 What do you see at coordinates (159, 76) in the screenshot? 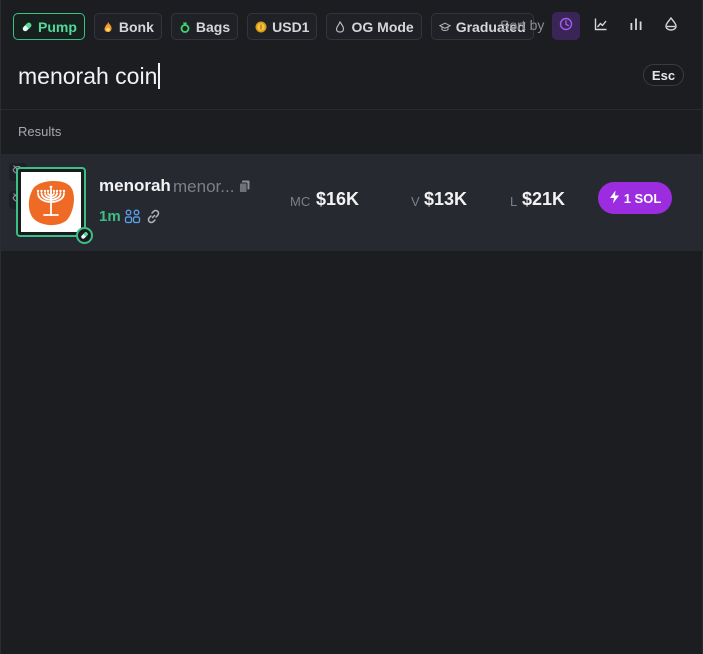
I see `text-caret` at bounding box center [159, 76].